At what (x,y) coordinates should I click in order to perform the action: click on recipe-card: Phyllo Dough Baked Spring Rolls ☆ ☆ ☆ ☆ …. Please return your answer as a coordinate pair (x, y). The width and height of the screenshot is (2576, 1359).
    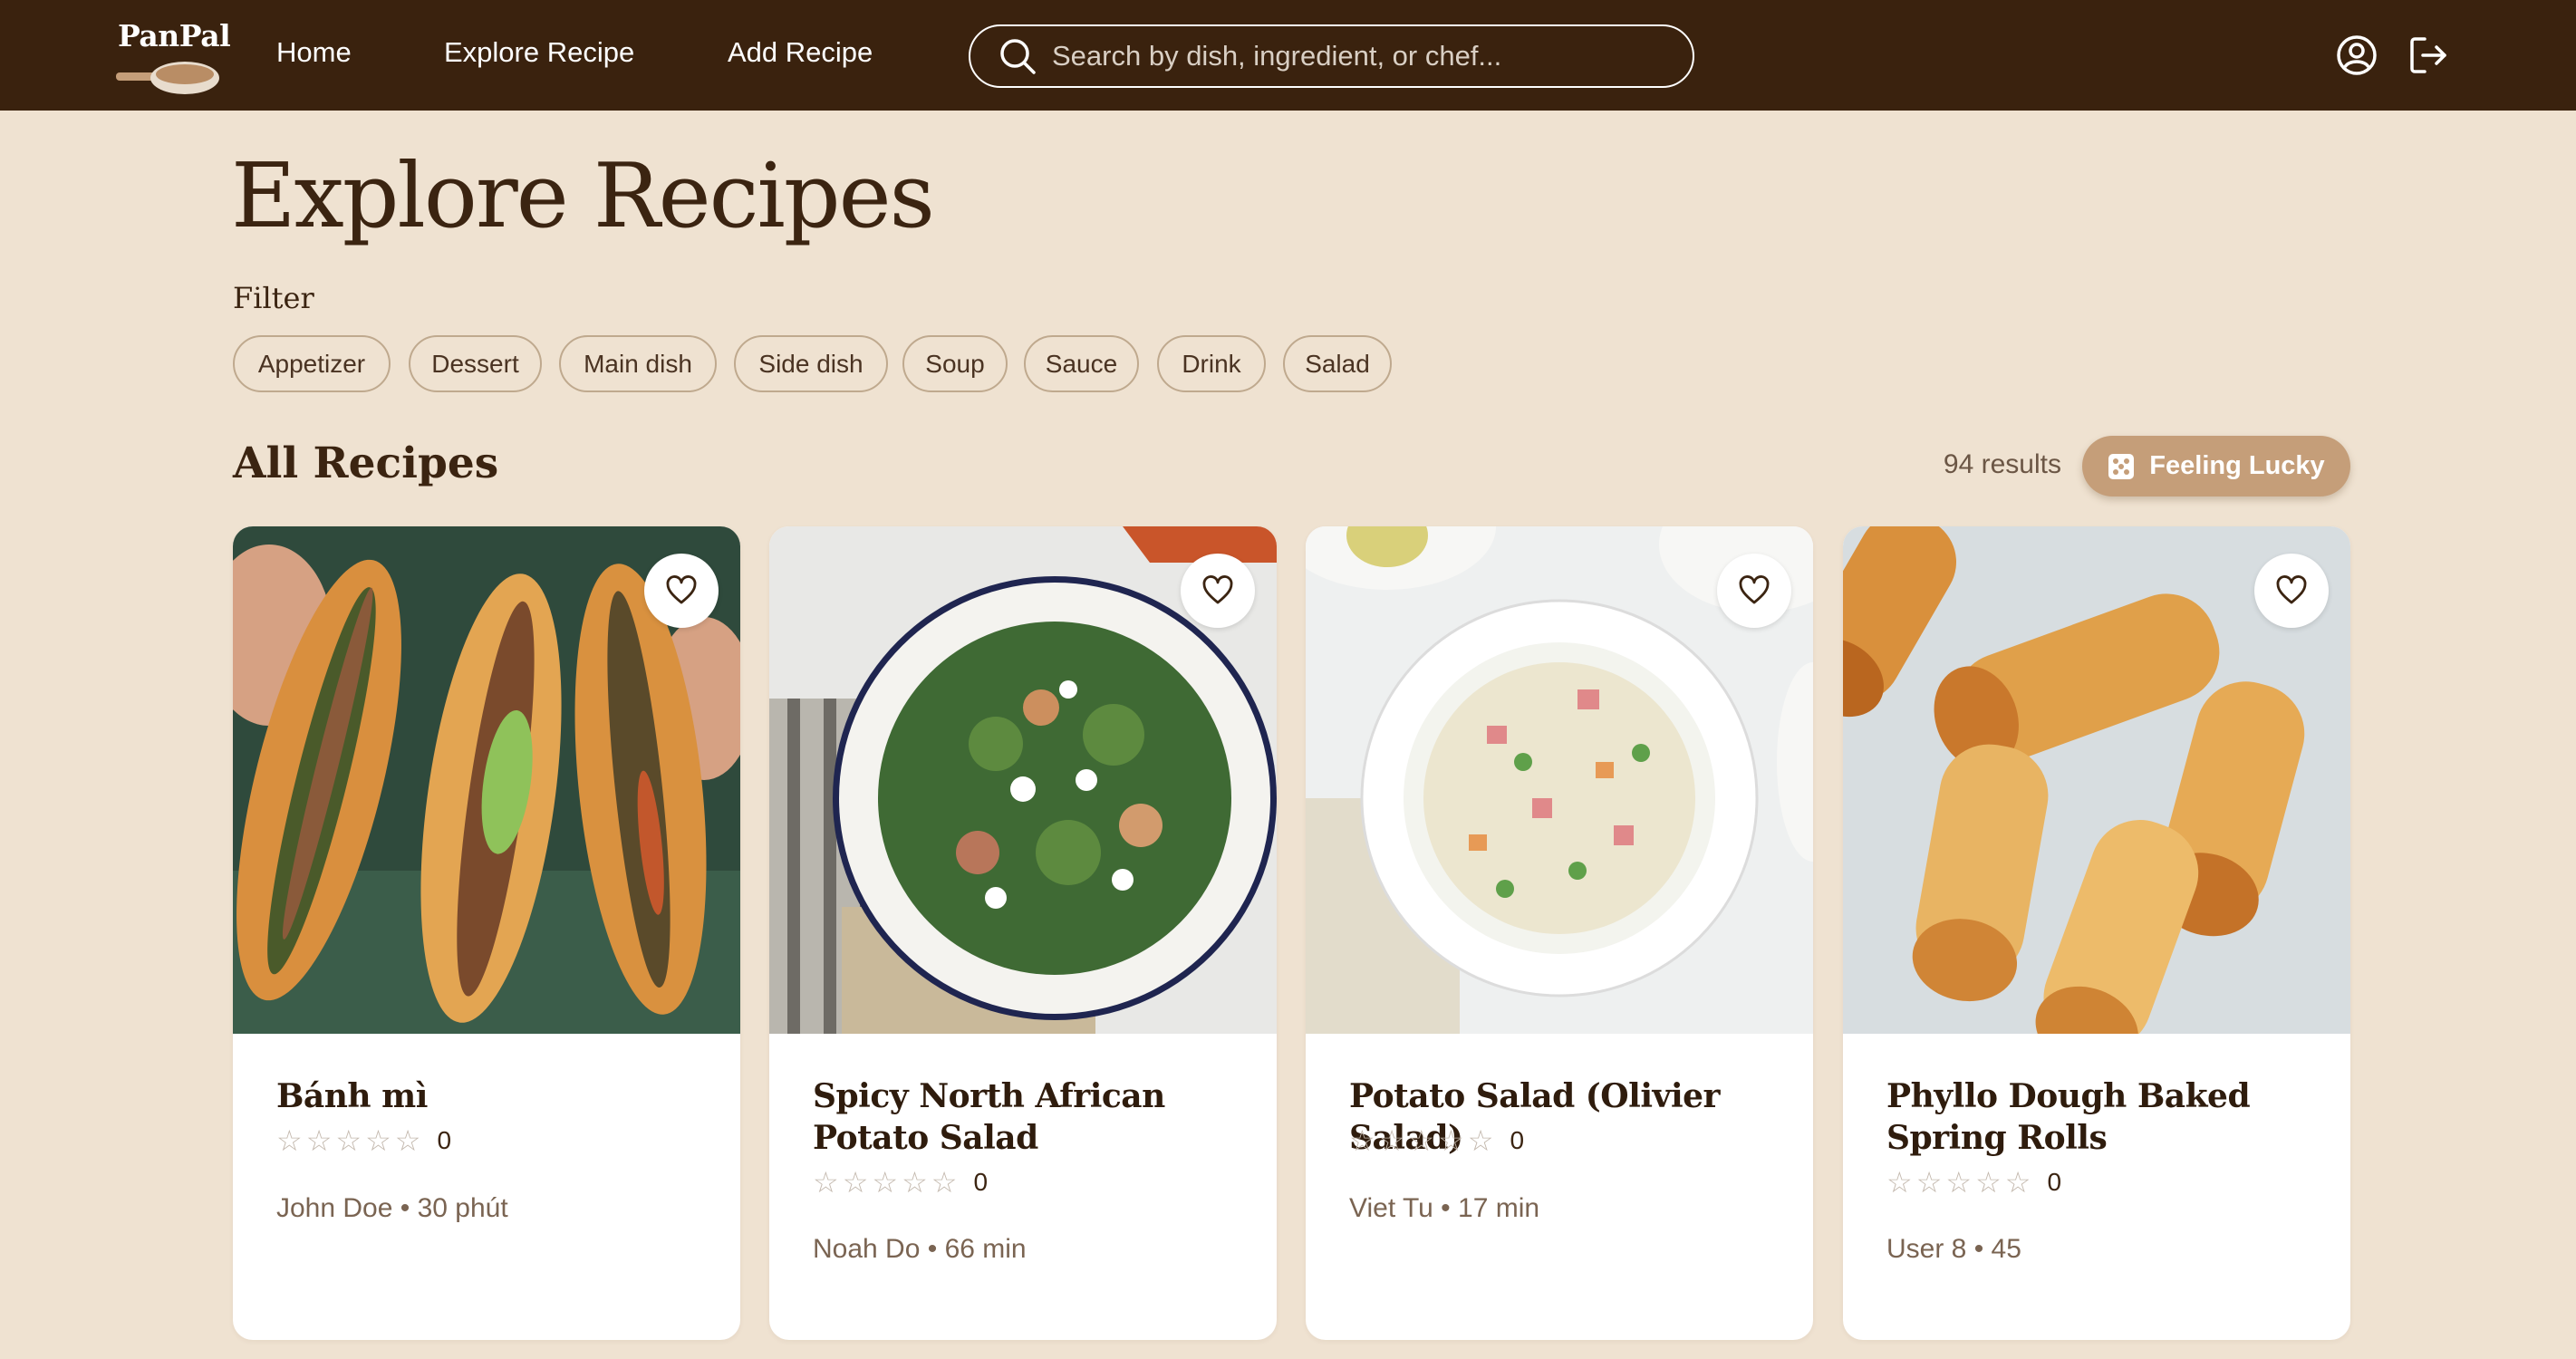
    Looking at the image, I should click on (2096, 933).